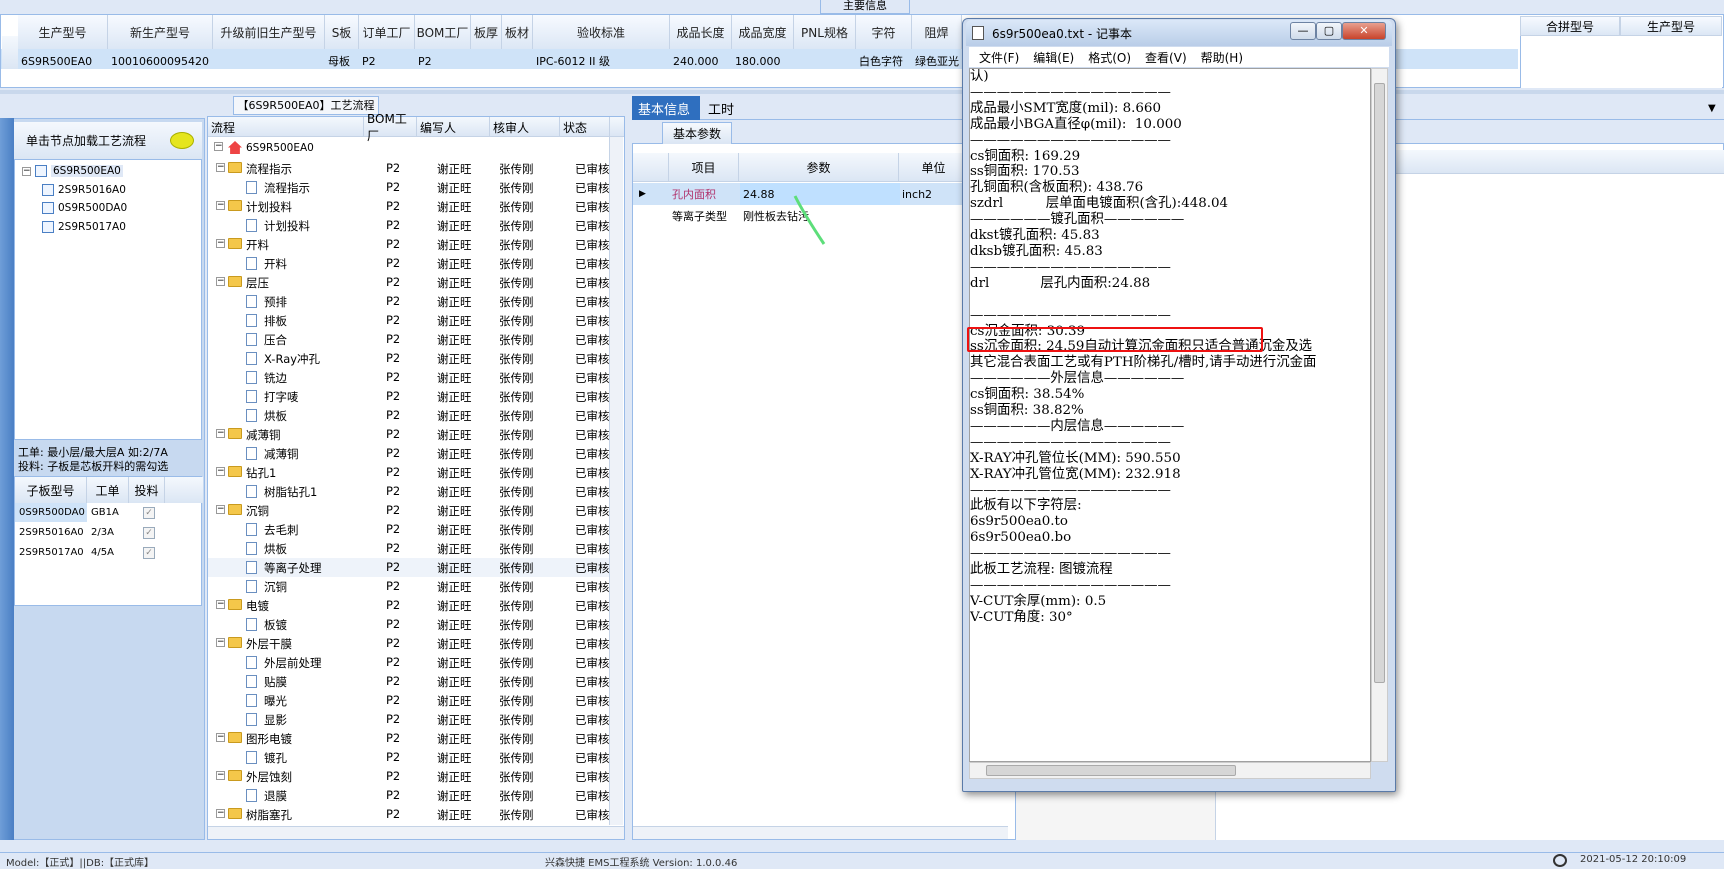  I want to click on menu-file: 文件(F), so click(999, 57).